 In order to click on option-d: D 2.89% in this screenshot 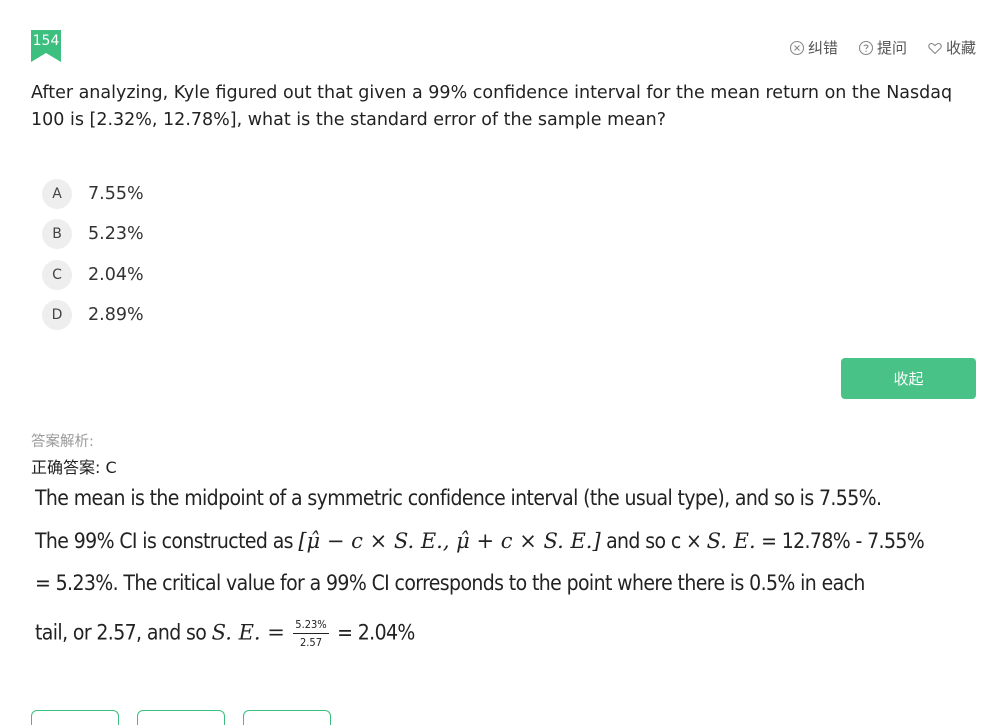, I will do `click(93, 315)`.